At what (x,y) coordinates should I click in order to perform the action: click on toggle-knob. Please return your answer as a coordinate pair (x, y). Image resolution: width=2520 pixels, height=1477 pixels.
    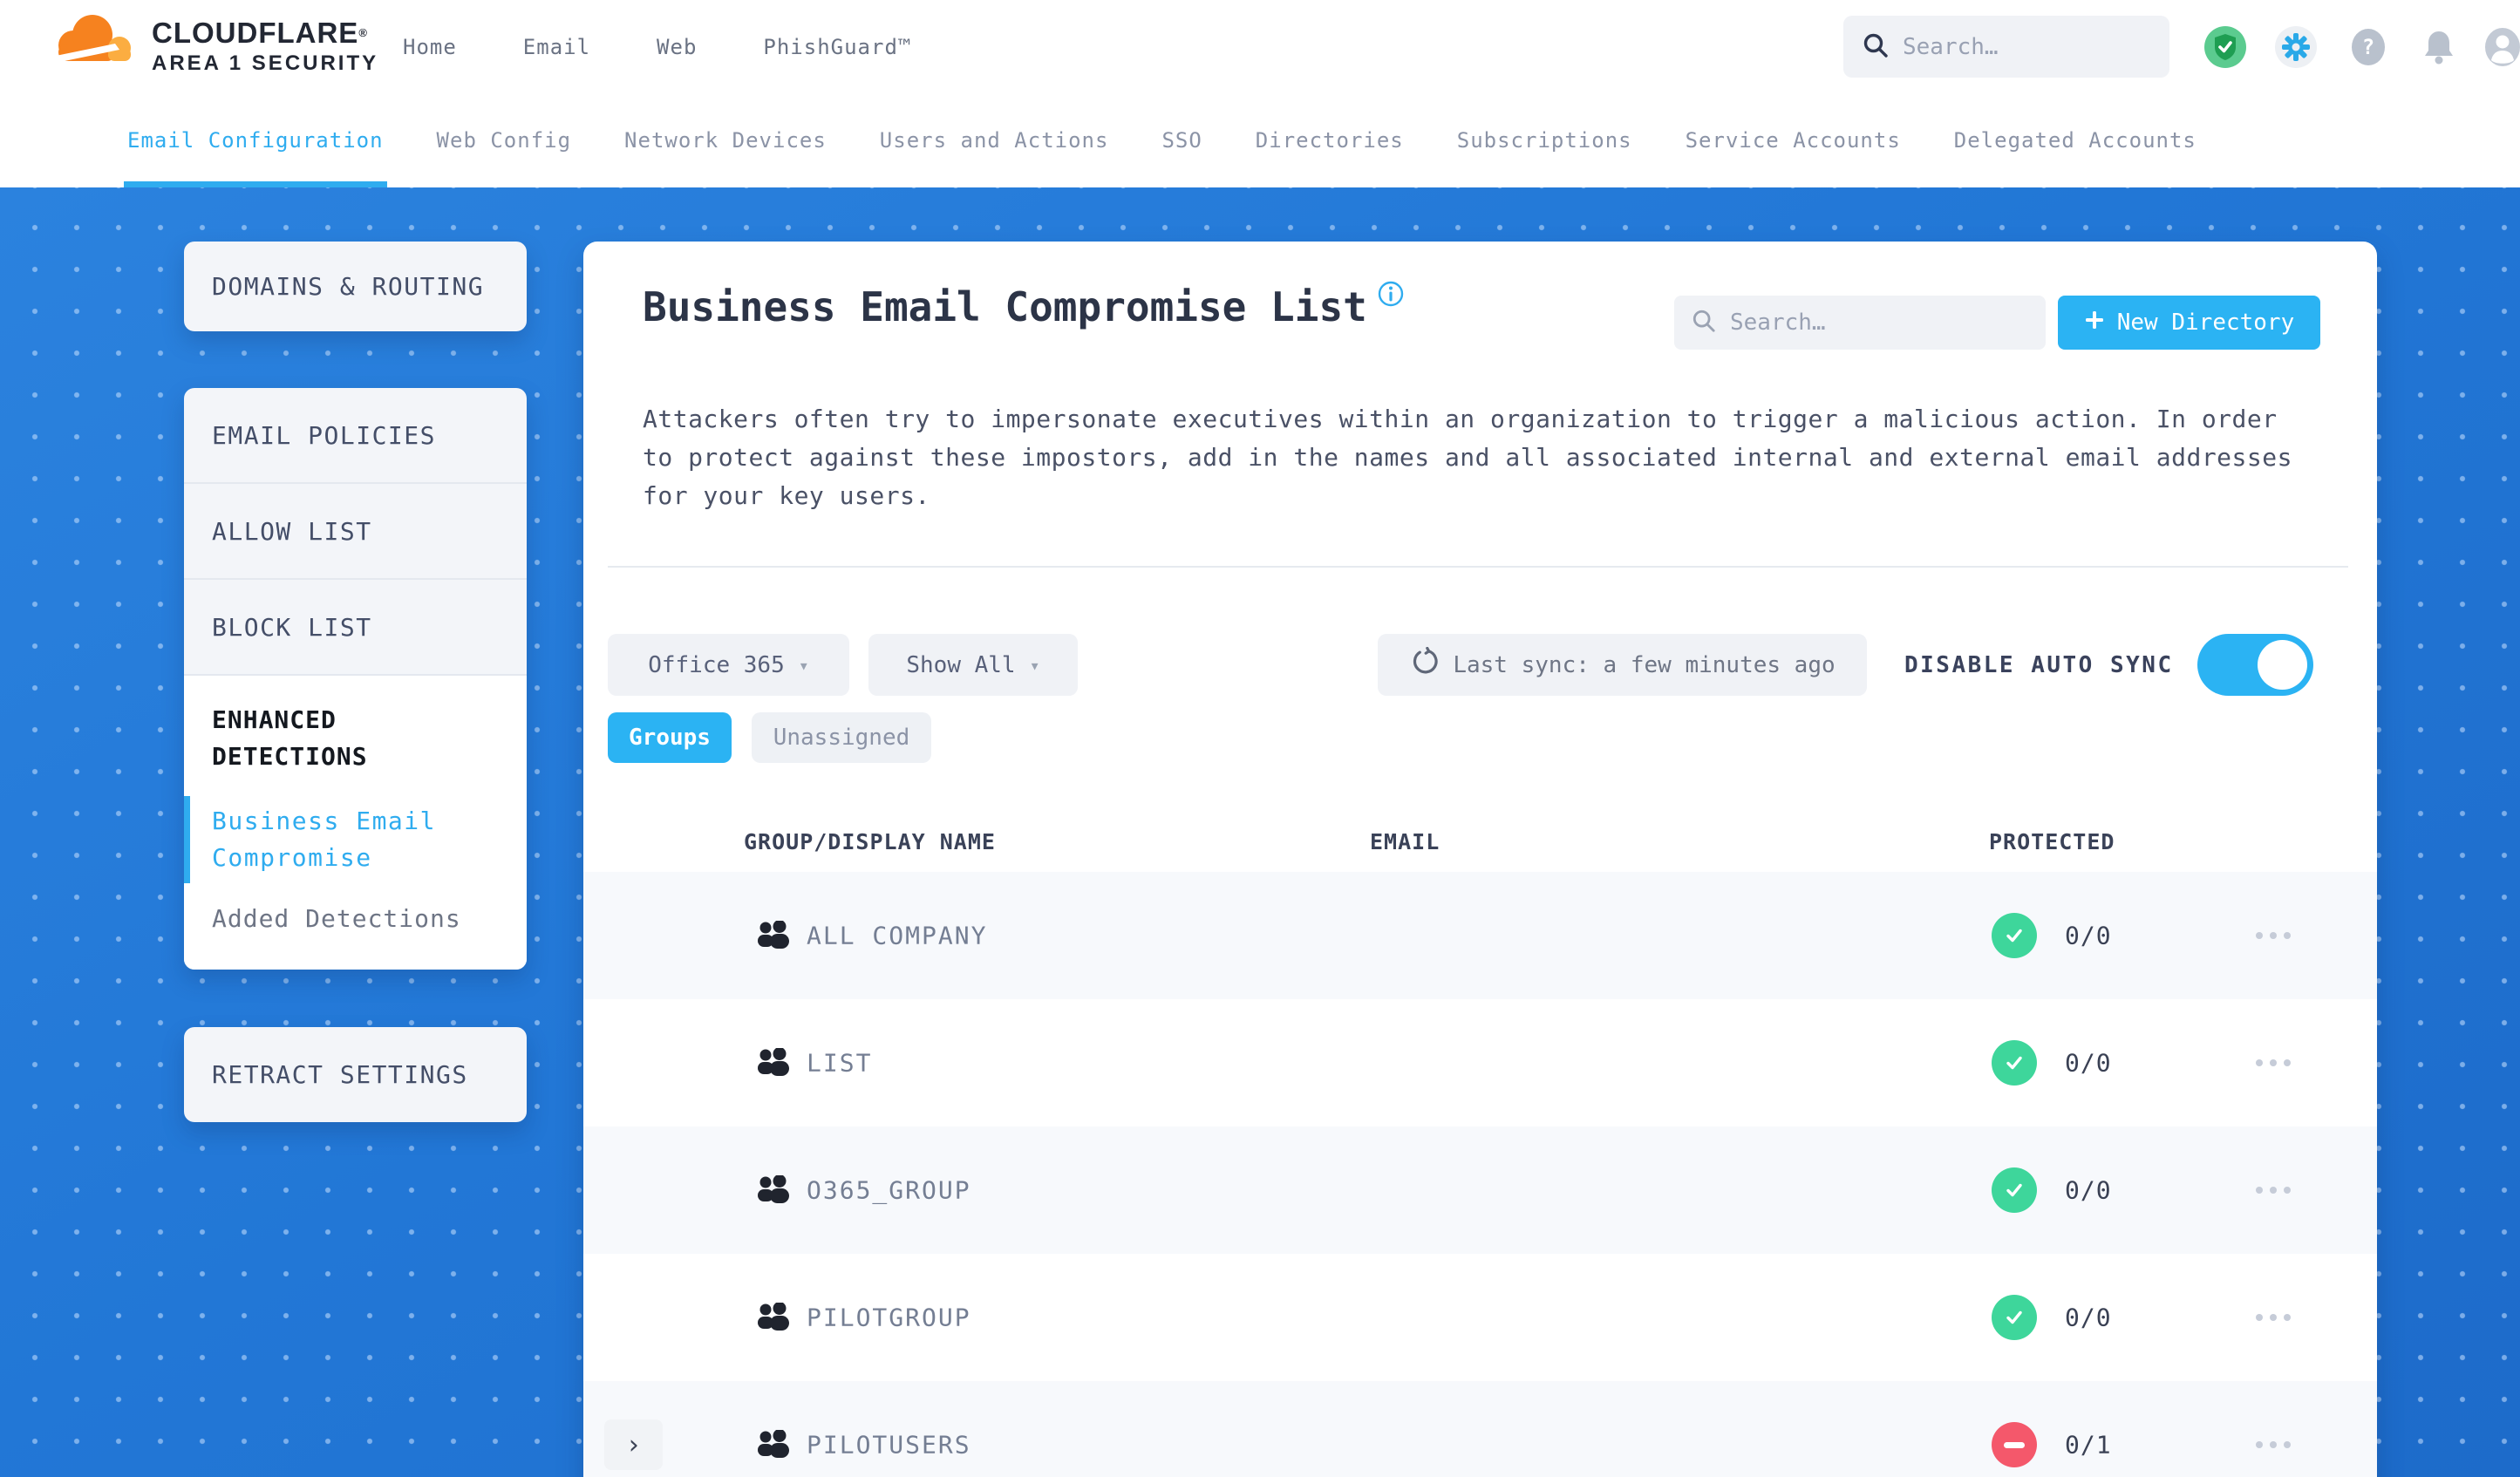
    Looking at the image, I should click on (2282, 665).